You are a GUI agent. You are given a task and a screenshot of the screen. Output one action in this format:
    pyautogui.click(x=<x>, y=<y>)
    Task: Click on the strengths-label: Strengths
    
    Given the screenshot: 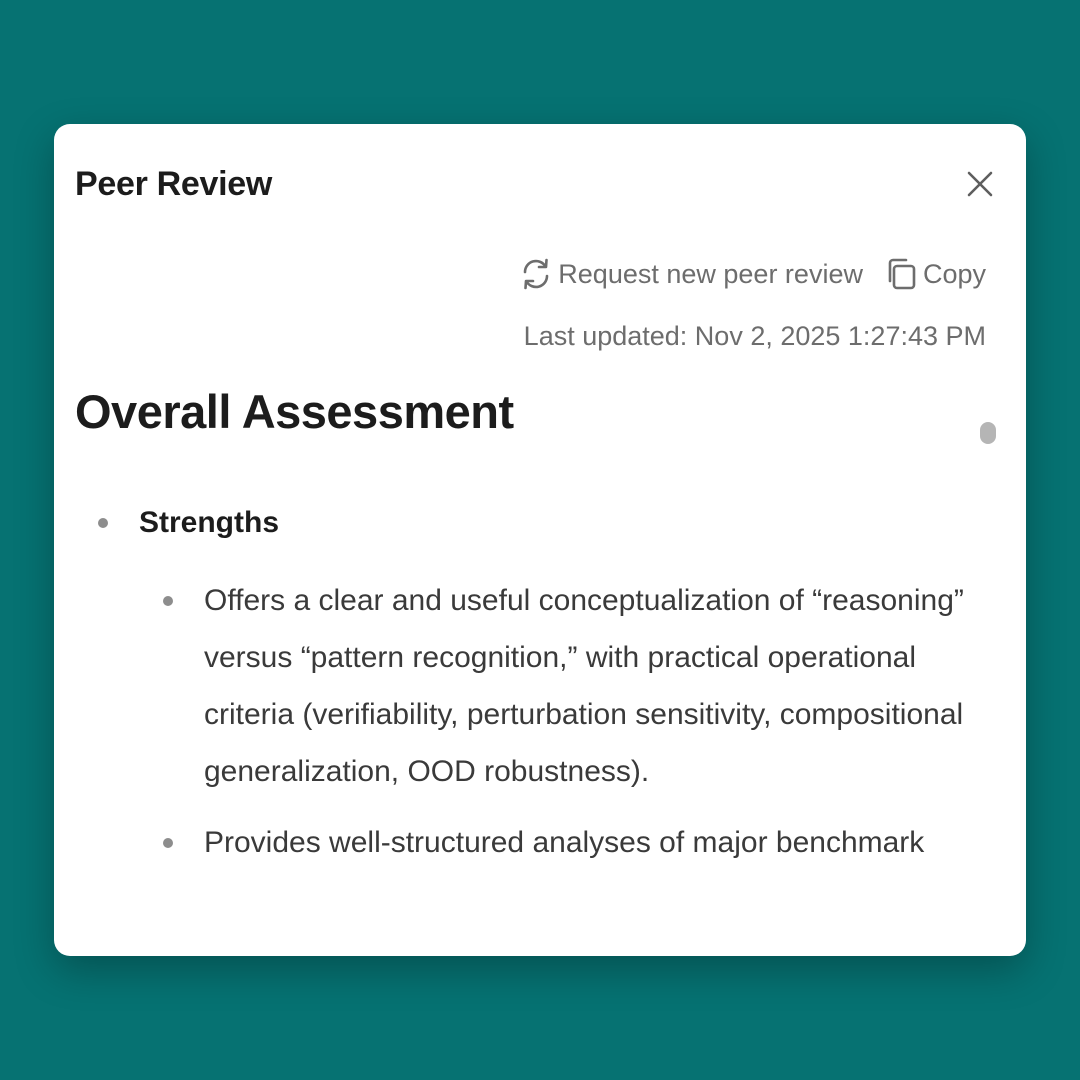 What is the action you would take?
    pyautogui.click(x=209, y=522)
    